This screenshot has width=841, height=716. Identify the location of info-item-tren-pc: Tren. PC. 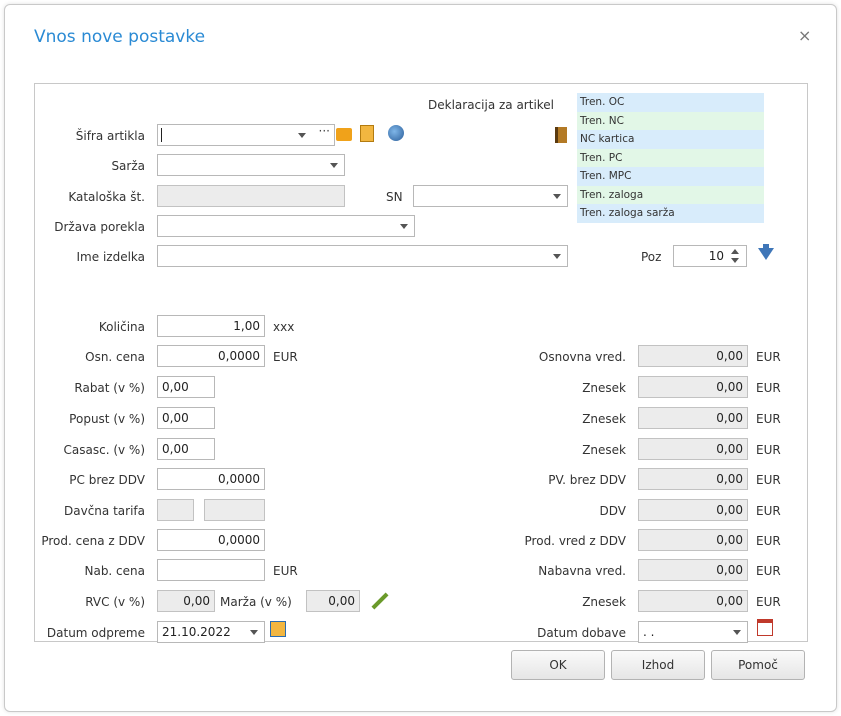
(670, 157).